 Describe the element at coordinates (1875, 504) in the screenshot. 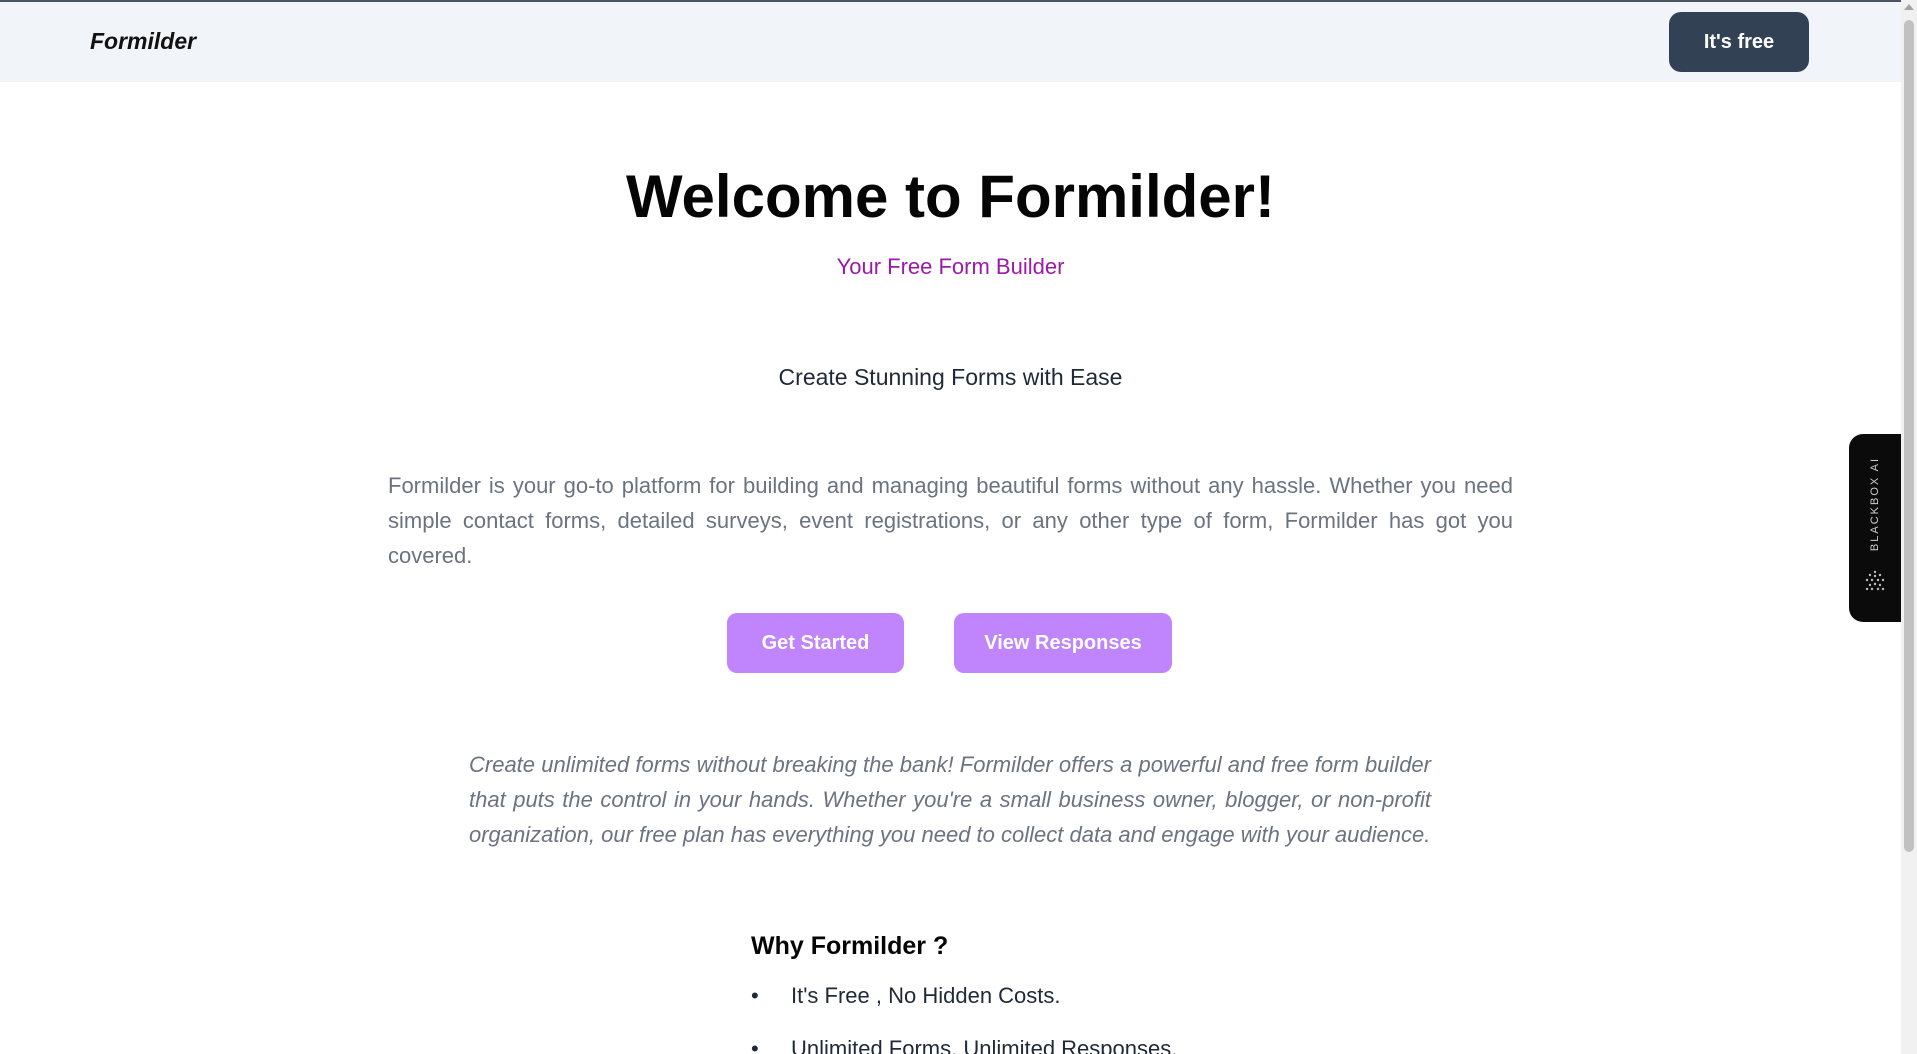

I see `blackbox-ai-label: BLACKBOX AI` at that location.